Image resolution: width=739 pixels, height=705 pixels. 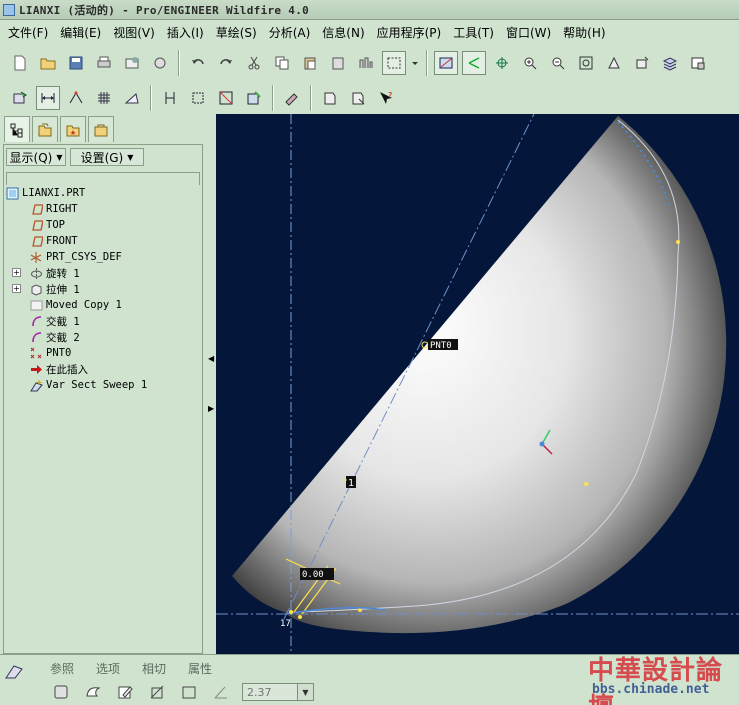 What do you see at coordinates (17, 129) in the screenshot?
I see `tab-model-tree` at bounding box center [17, 129].